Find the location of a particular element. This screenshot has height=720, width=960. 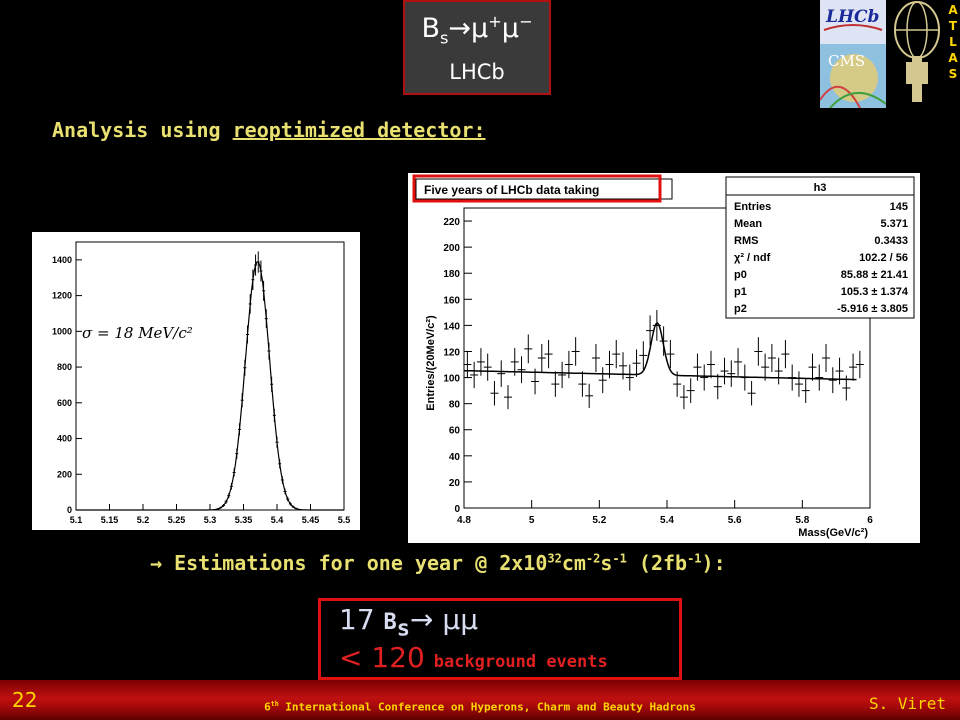

atlas-letter: S is located at coordinates (953, 74).